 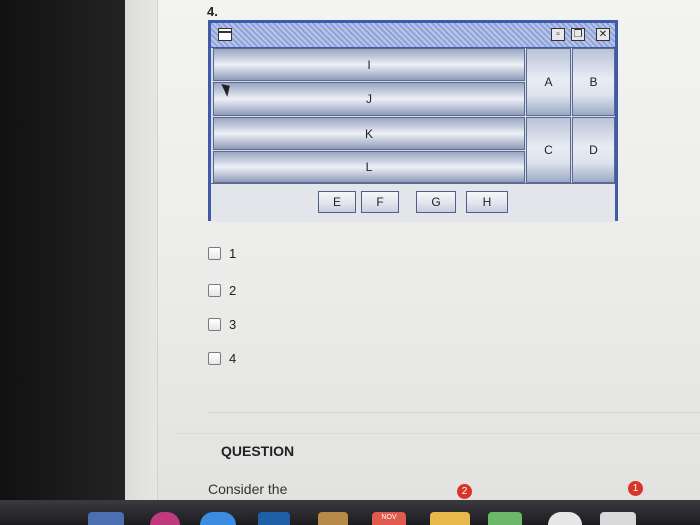 I want to click on notification-badge: 1, so click(x=635, y=488).